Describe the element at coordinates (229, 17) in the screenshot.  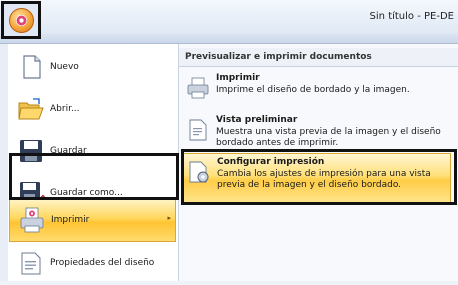
I see `title-bar: Sin título - PE-DE` at that location.